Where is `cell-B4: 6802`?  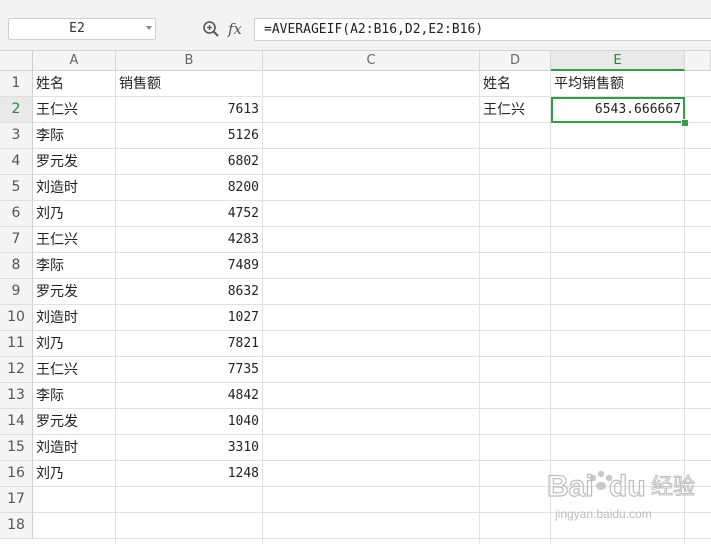 cell-B4: 6802 is located at coordinates (189, 162).